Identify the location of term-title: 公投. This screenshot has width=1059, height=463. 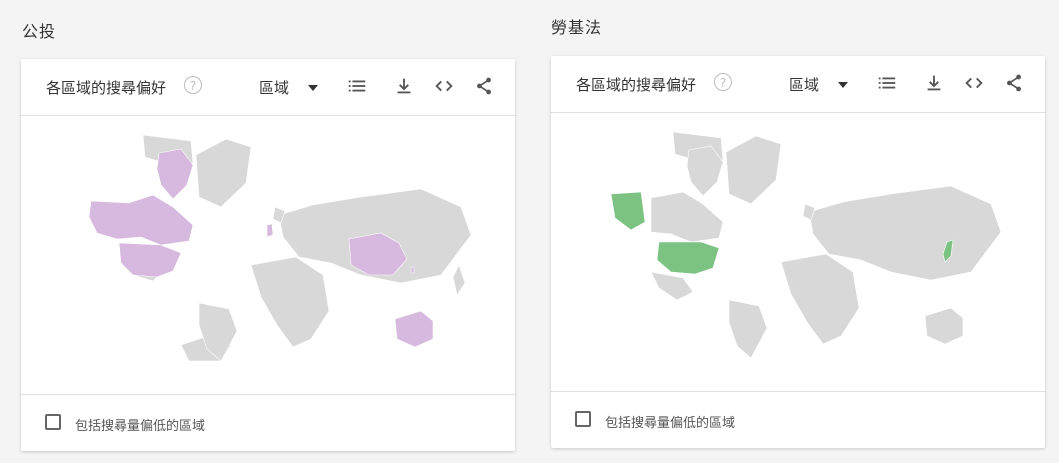
(39, 31).